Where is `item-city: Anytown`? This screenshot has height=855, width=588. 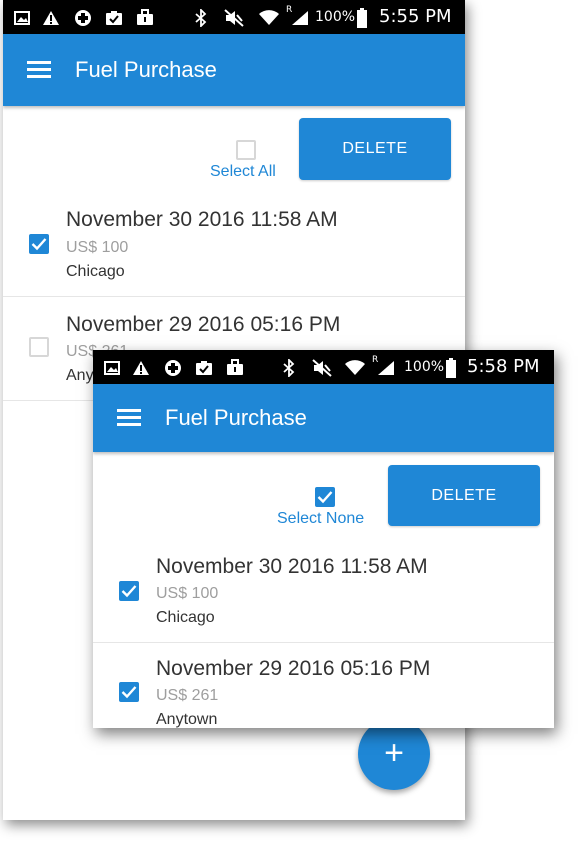 item-city: Anytown is located at coordinates (187, 719).